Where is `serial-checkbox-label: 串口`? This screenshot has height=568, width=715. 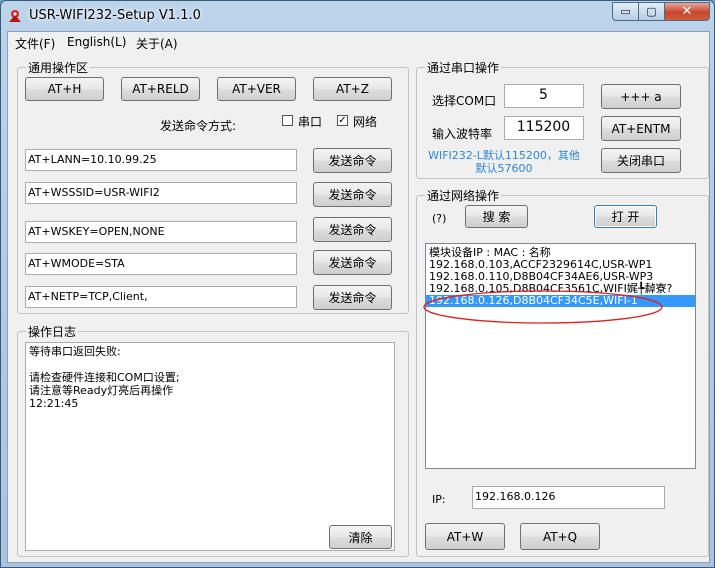 serial-checkbox-label: 串口 is located at coordinates (310, 122).